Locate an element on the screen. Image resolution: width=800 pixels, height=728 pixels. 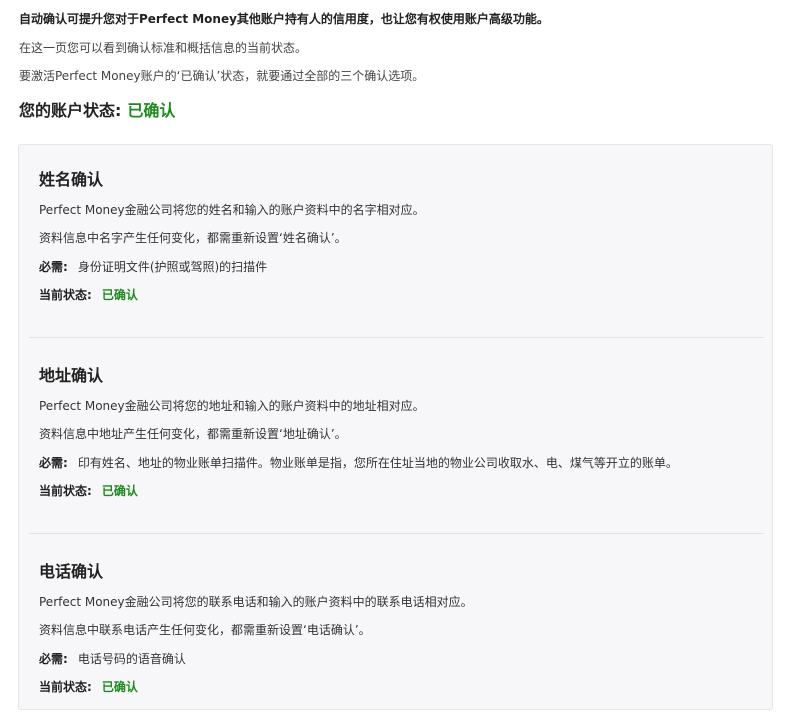
account-status: 您的账户状态: 已确认 is located at coordinates (97, 109).